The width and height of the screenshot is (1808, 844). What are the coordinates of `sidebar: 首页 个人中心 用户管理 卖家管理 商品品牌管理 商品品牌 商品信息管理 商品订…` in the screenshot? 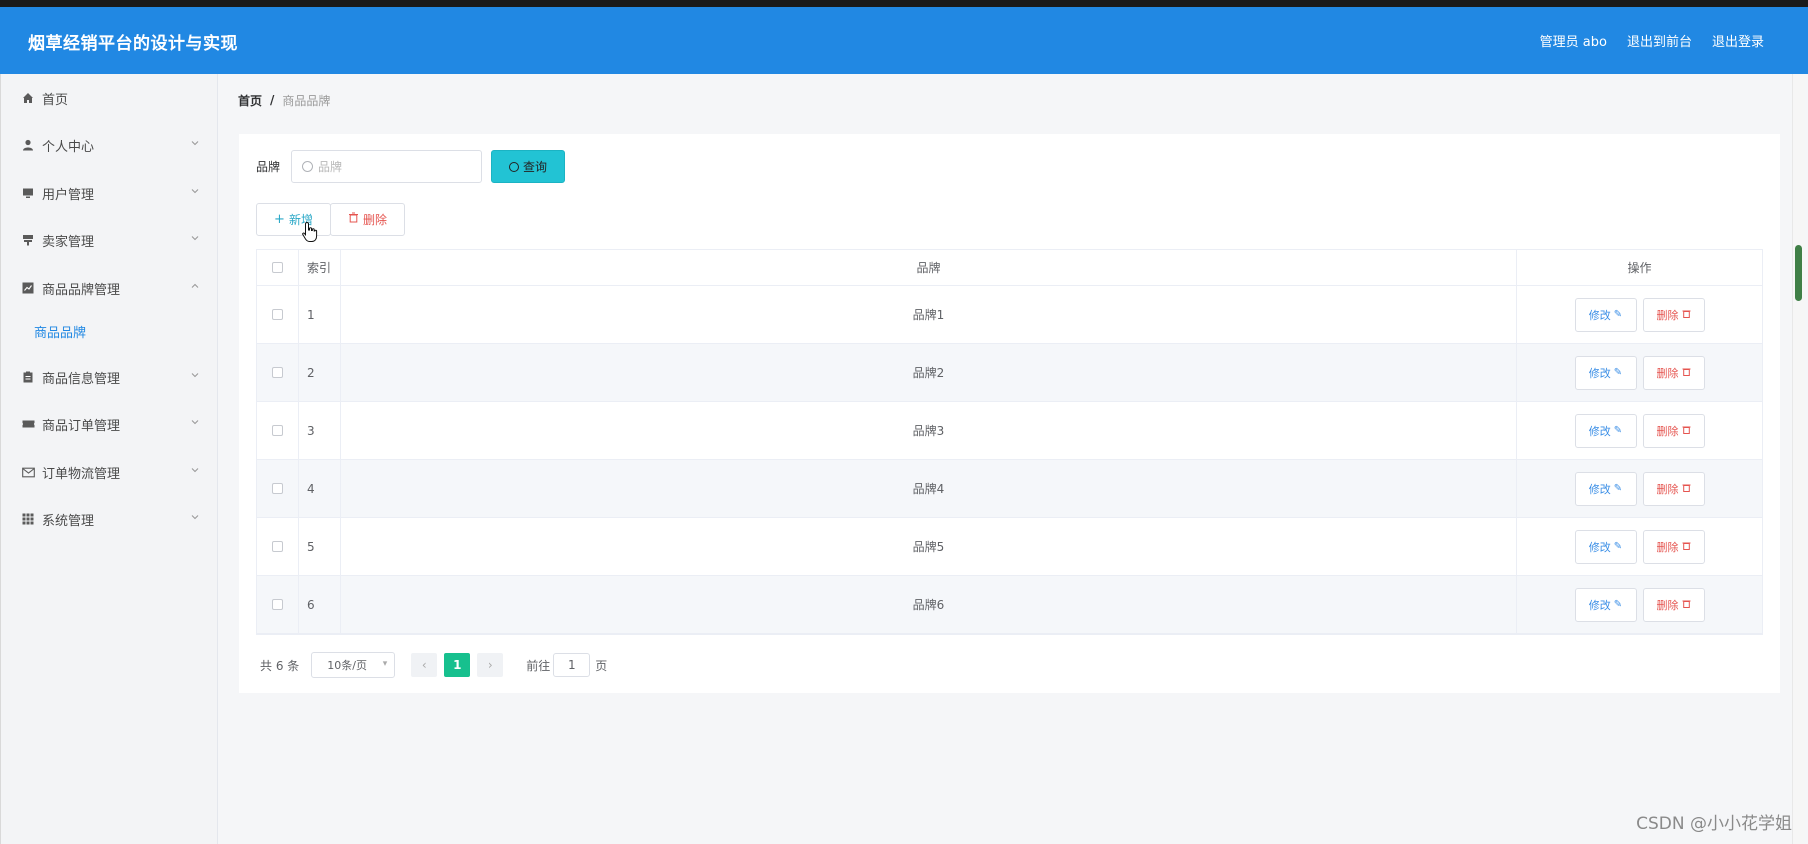 It's located at (109, 459).